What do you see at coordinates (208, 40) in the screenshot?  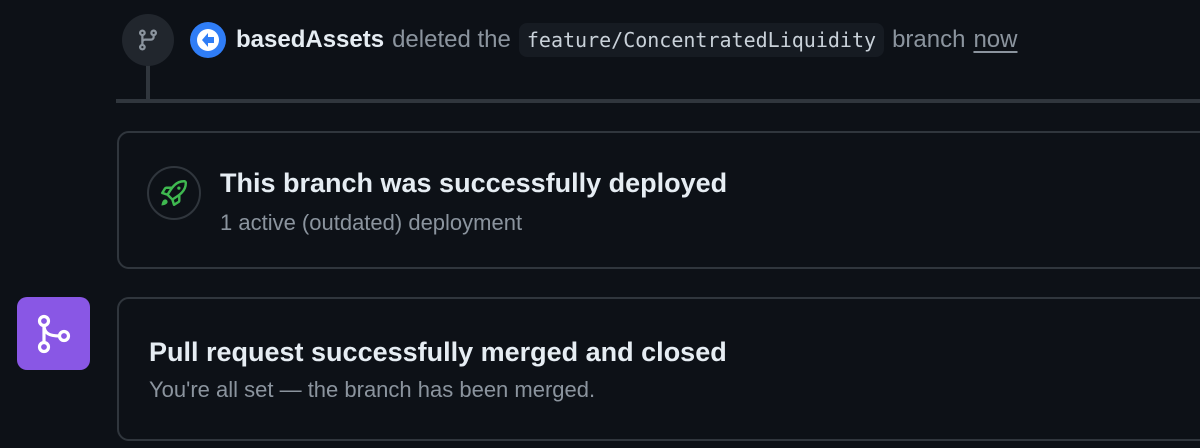 I see `avatar` at bounding box center [208, 40].